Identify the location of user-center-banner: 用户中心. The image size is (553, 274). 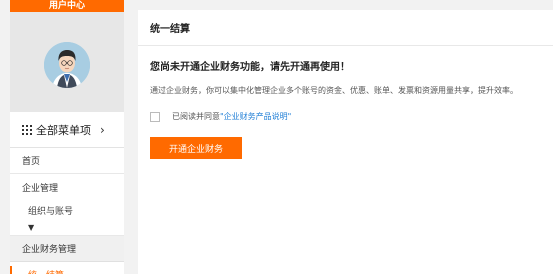
(67, 6).